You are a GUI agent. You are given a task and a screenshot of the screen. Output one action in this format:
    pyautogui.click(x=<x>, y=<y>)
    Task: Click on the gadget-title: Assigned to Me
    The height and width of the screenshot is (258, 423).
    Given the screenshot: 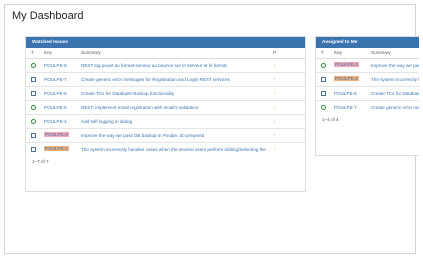 What is the action you would take?
    pyautogui.click(x=367, y=42)
    